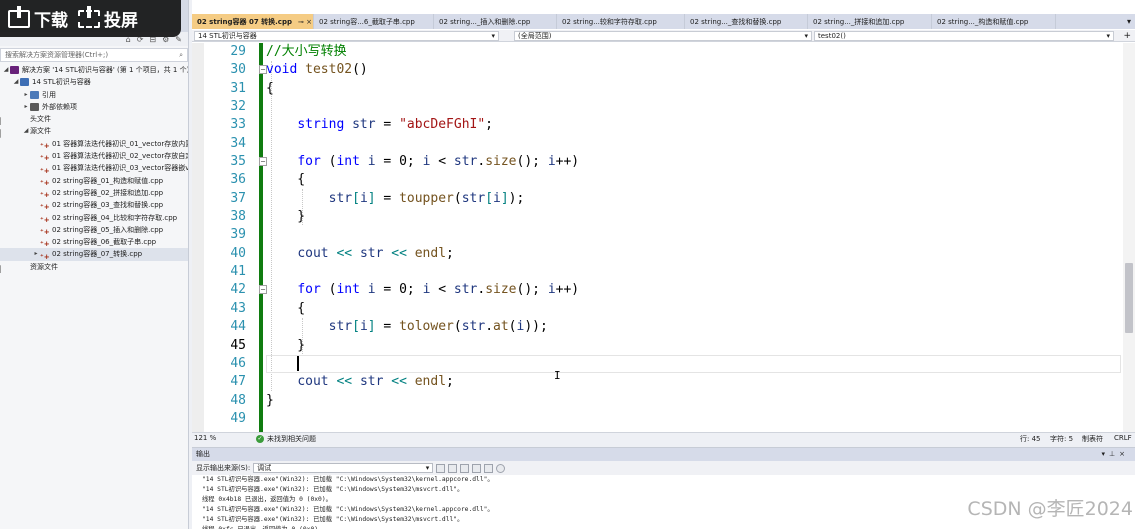 The image size is (1135, 529). Describe the element at coordinates (441, 468) in the screenshot. I see `find-message-icon` at that location.